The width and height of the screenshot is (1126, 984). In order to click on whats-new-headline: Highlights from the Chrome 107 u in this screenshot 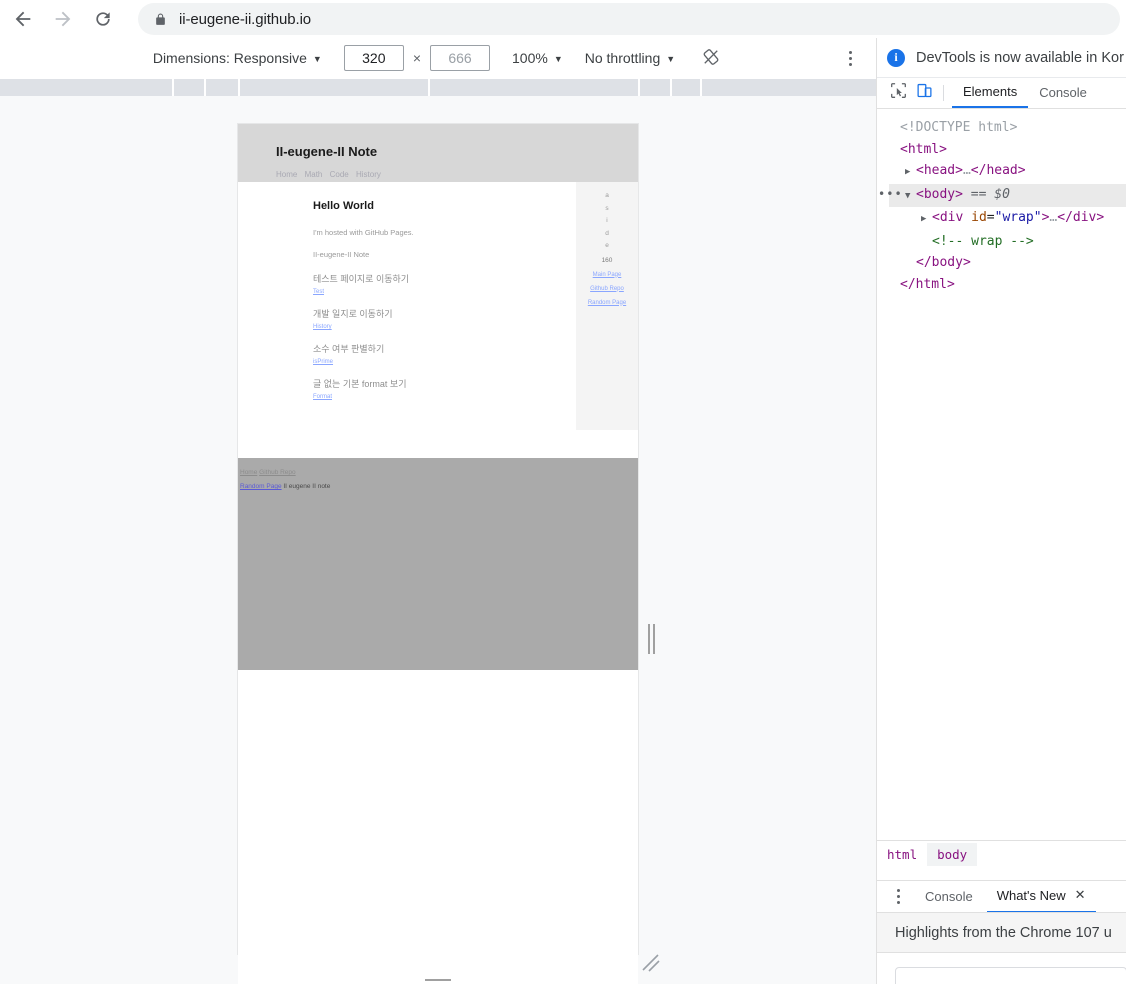, I will do `click(1003, 932)`.